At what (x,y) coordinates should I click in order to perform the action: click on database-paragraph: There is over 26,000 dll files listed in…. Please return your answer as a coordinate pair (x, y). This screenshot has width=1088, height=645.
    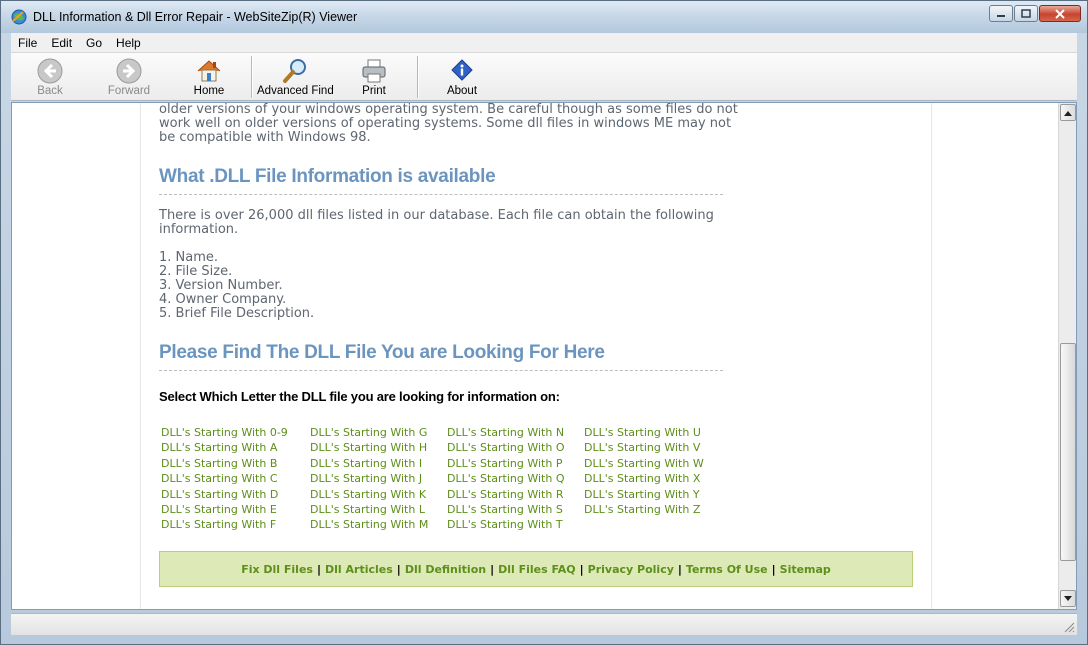
    Looking at the image, I should click on (449, 223).